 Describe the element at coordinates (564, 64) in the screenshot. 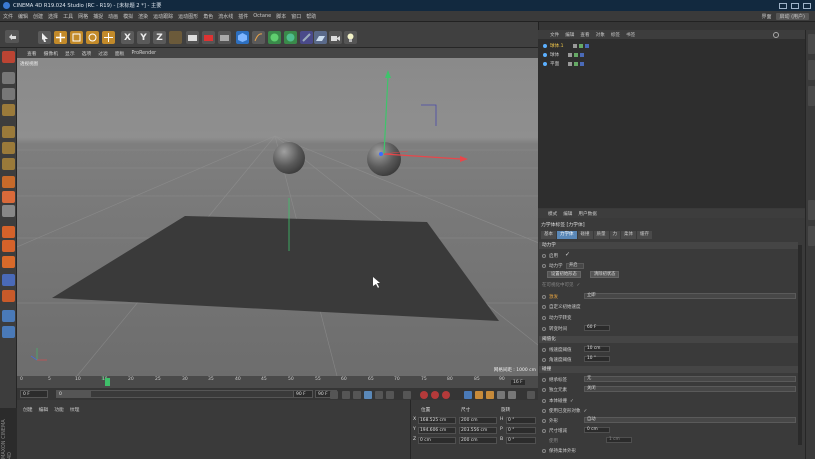

I see `object-row-plane: 平面` at that location.